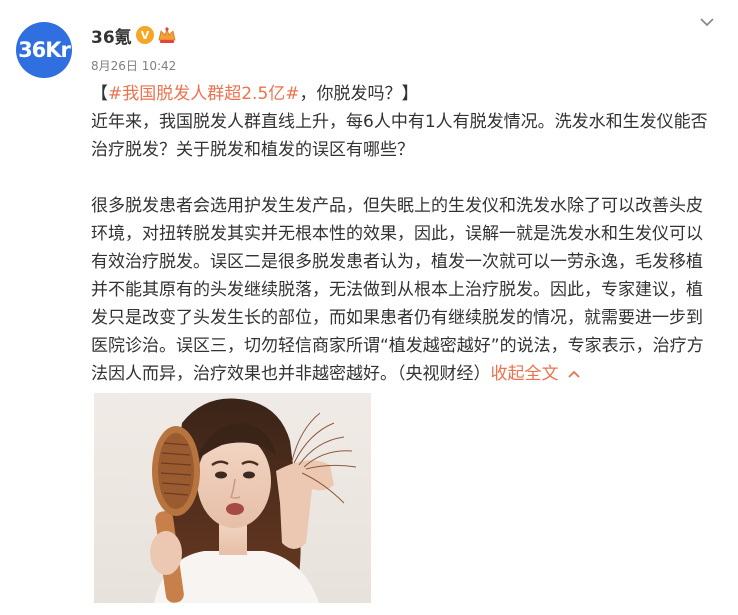  What do you see at coordinates (204, 94) in the screenshot?
I see `hashtag-link: #我国脱发人群超2.5亿#` at bounding box center [204, 94].